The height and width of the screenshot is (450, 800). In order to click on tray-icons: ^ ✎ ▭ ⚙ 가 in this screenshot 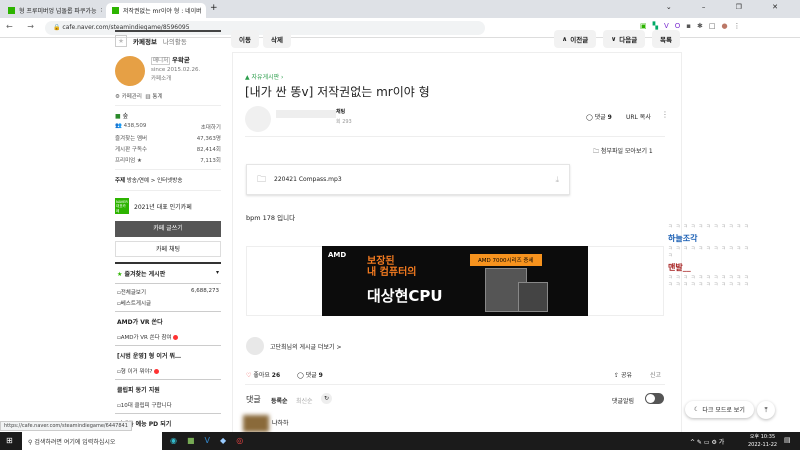, I will do `click(707, 441)`.